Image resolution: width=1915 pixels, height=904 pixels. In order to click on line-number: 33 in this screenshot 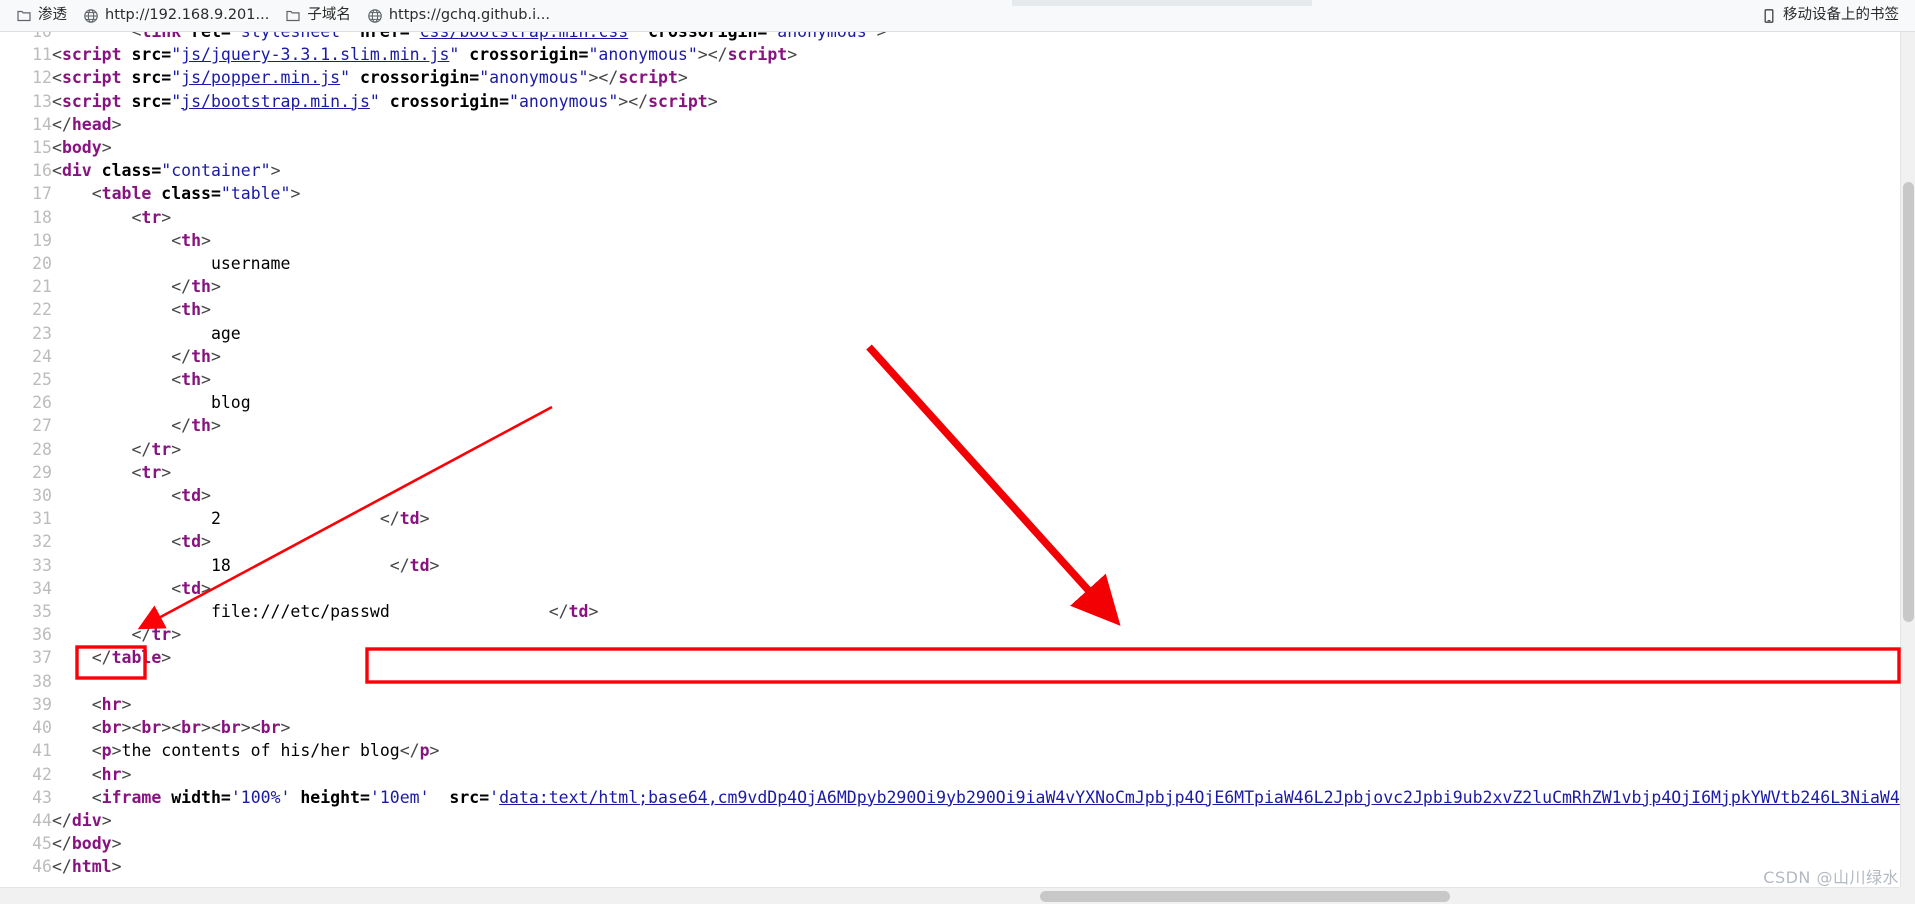, I will do `click(42, 565)`.